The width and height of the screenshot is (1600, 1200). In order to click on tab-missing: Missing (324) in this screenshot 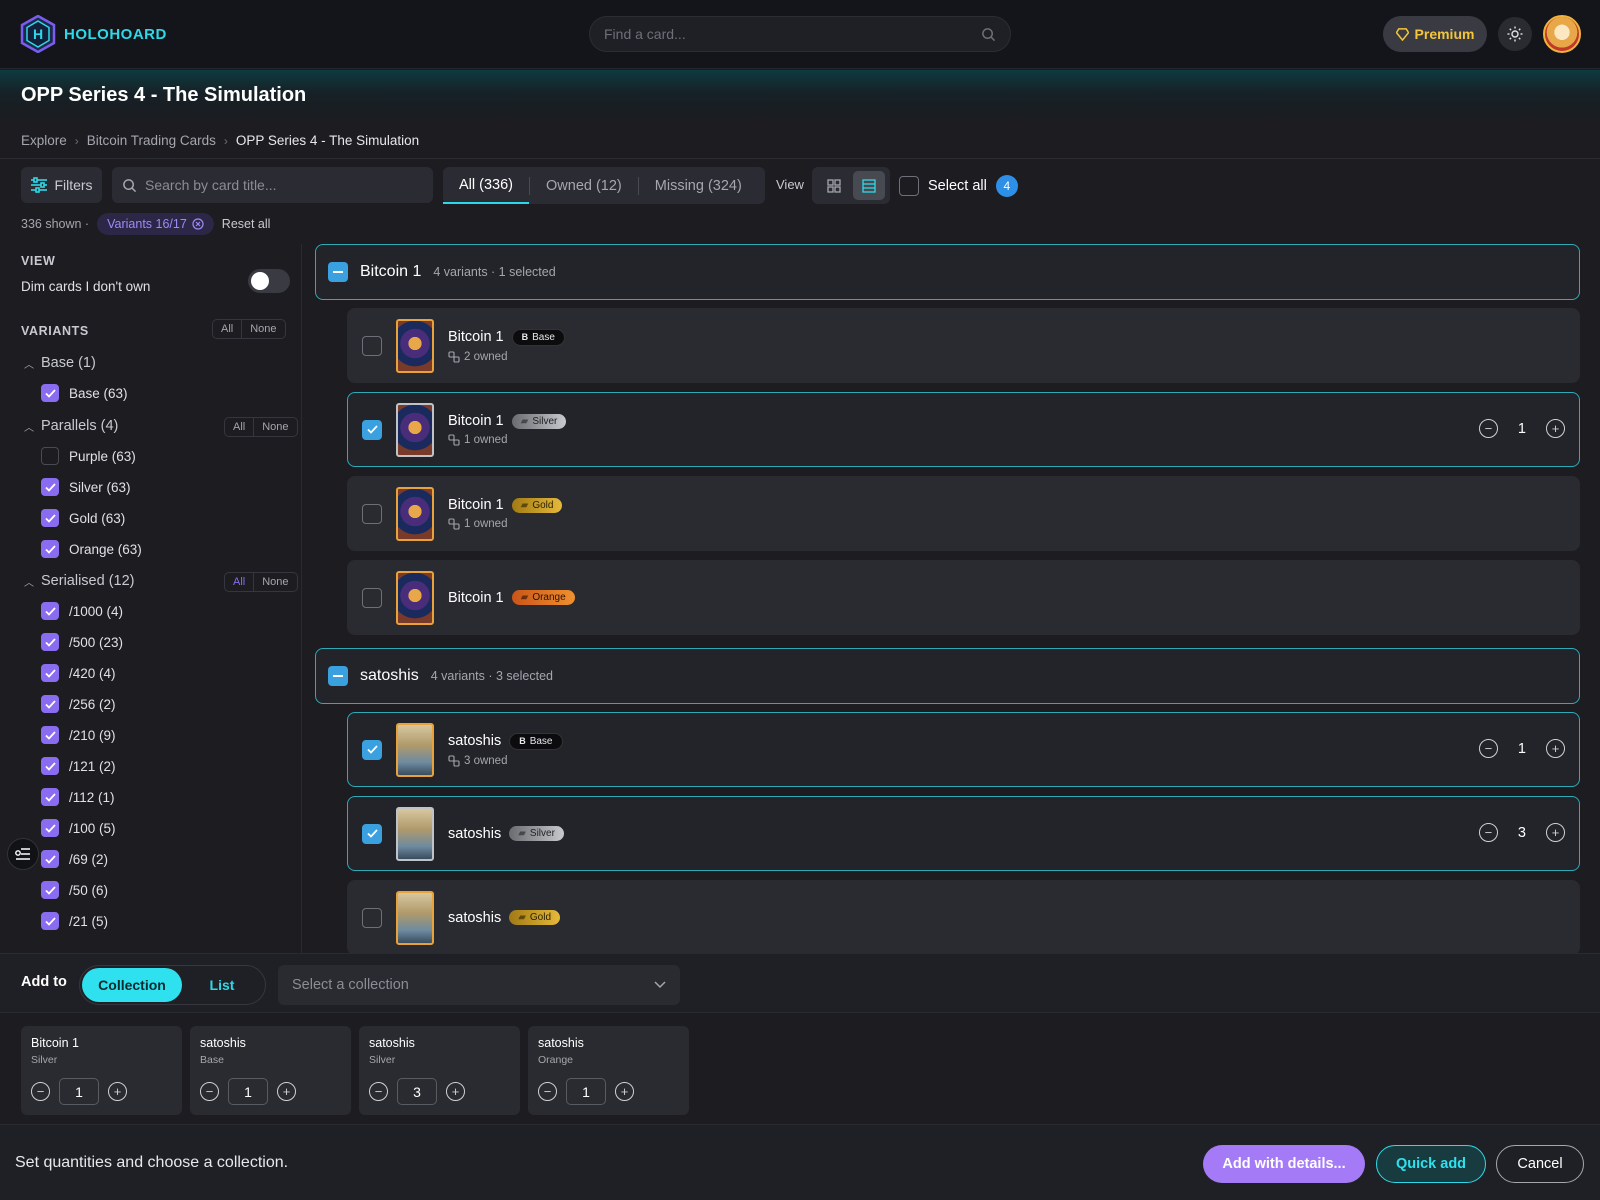, I will do `click(698, 185)`.